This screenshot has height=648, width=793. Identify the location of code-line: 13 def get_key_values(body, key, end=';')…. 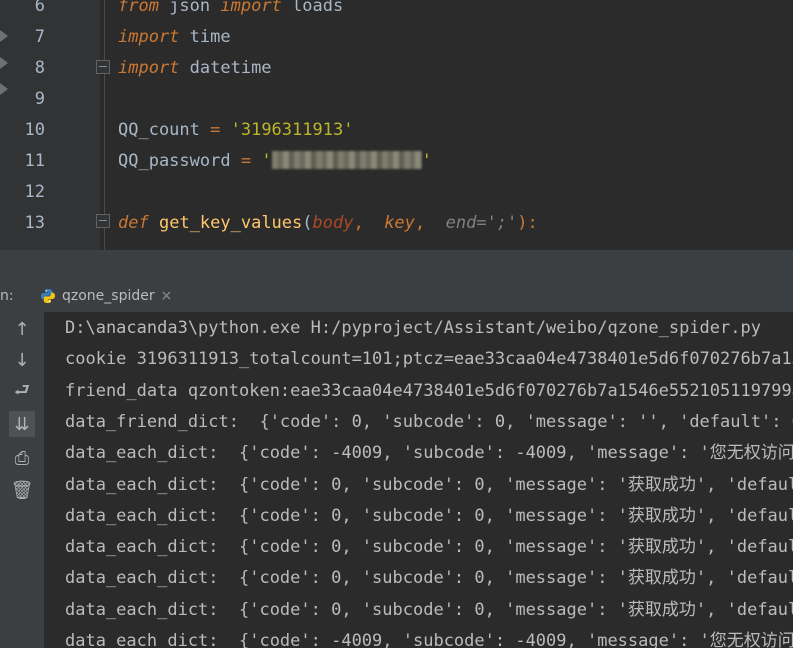
(396, 223).